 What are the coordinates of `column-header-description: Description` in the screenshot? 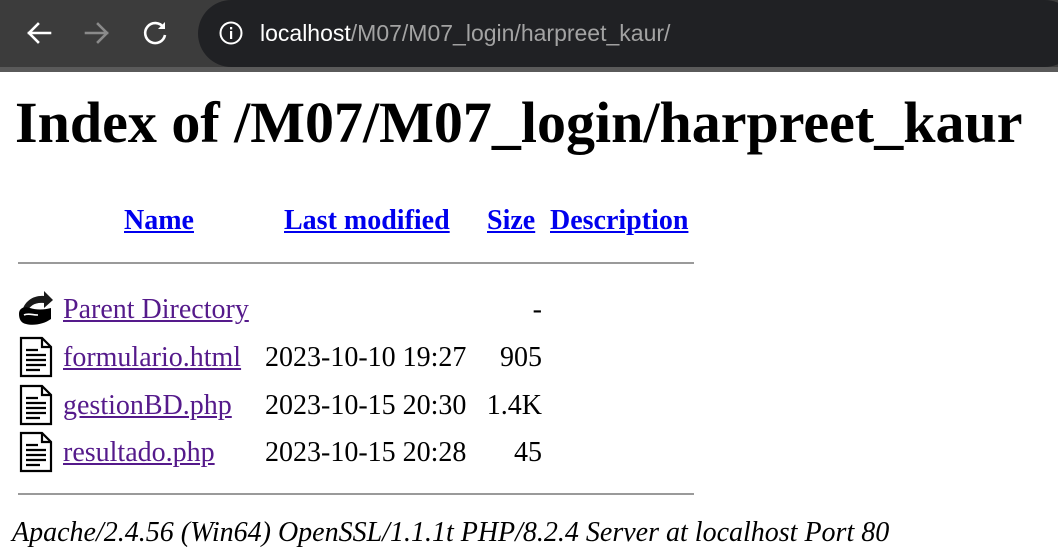 It's located at (619, 221).